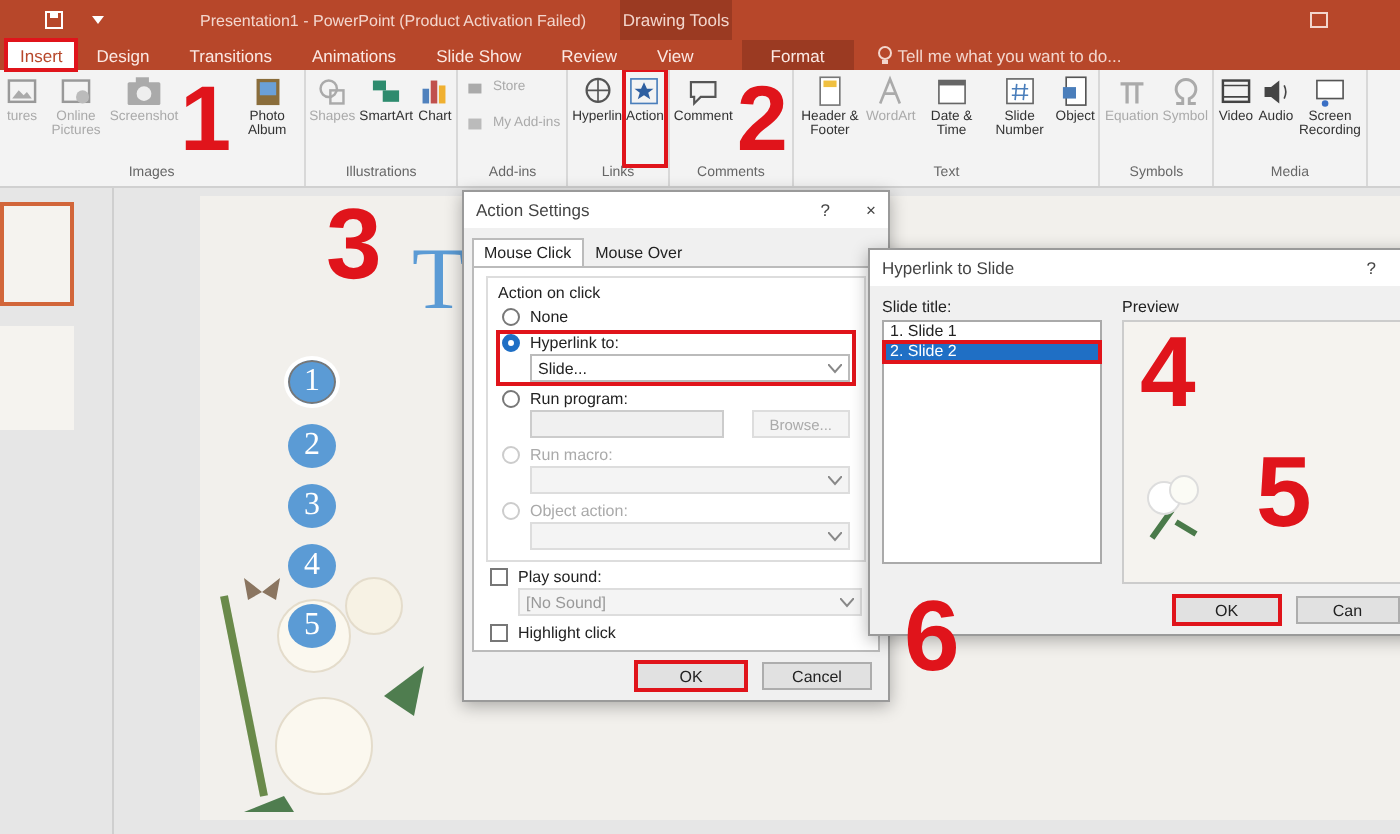  What do you see at coordinates (1319, 20) in the screenshot?
I see `restore-icon` at bounding box center [1319, 20].